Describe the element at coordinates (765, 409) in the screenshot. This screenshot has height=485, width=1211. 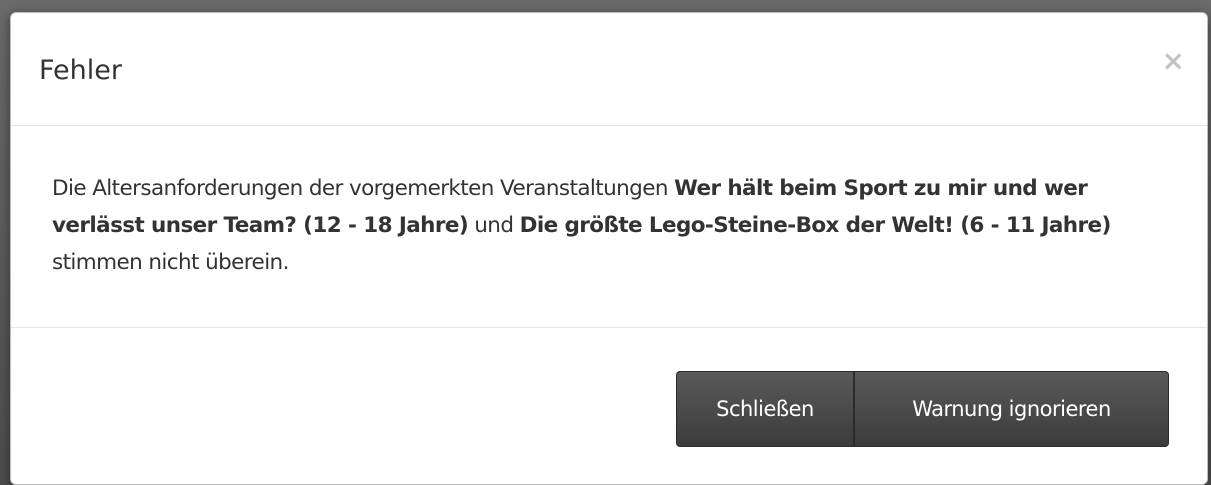
I see `close-button: Schließen` at that location.